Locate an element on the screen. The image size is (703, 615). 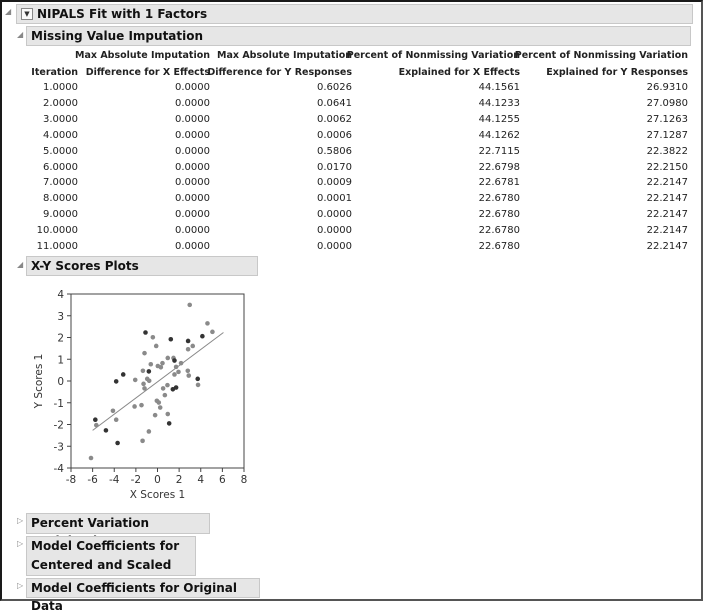
table-cell: 44.1262 is located at coordinates (499, 135).